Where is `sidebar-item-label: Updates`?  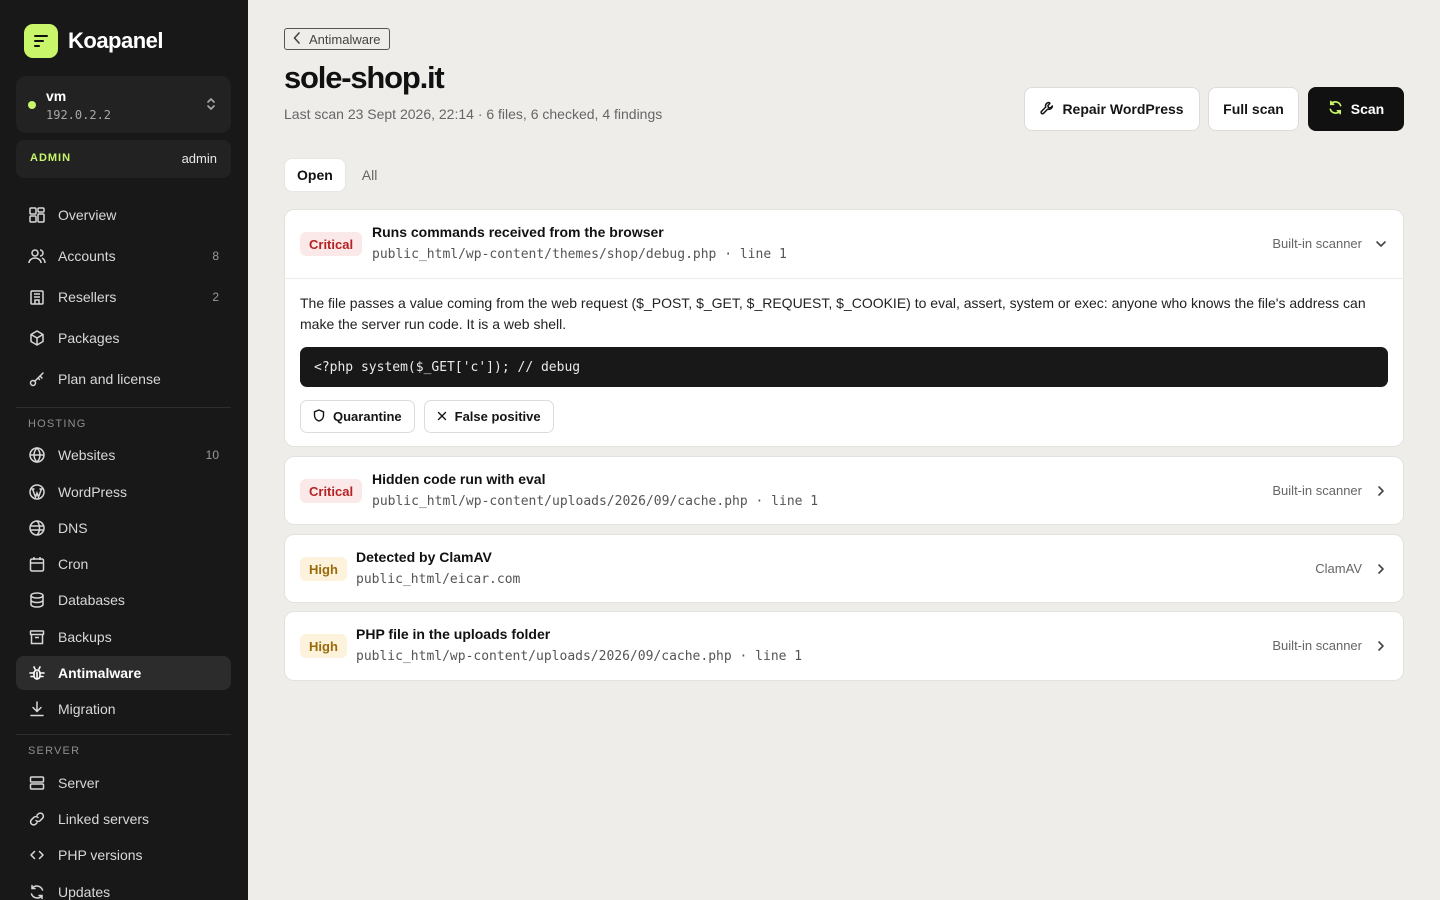
sidebar-item-label: Updates is located at coordinates (84, 892).